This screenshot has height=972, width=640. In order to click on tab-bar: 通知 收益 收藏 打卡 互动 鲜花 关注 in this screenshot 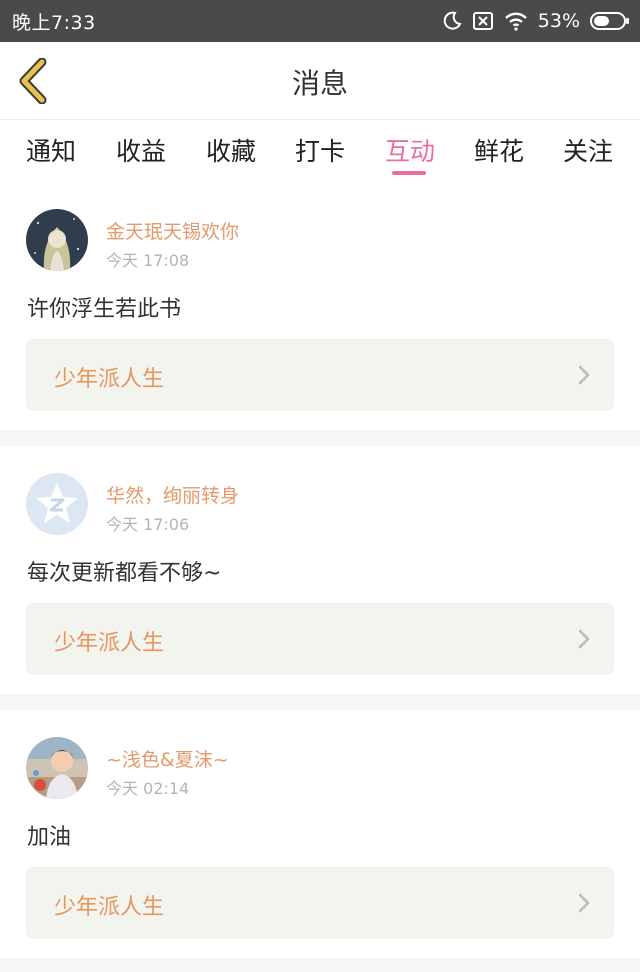, I will do `click(320, 150)`.